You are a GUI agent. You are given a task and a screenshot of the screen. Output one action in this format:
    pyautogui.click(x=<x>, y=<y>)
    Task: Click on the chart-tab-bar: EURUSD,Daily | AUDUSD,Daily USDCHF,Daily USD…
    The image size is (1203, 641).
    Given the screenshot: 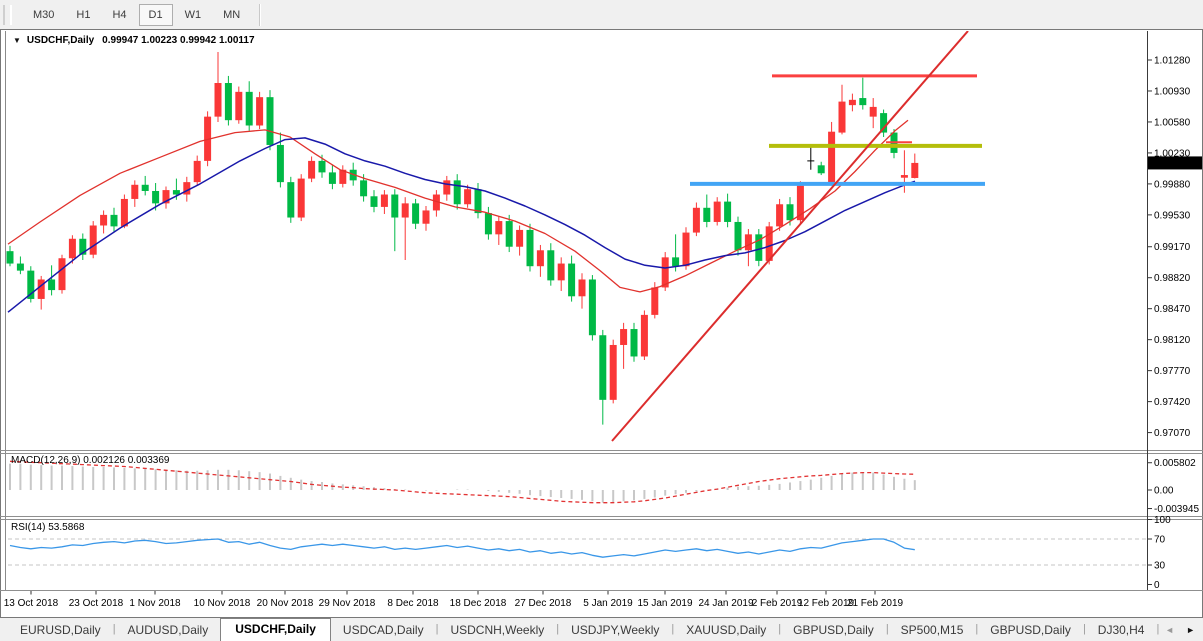 What is the action you would take?
    pyautogui.click(x=601, y=629)
    